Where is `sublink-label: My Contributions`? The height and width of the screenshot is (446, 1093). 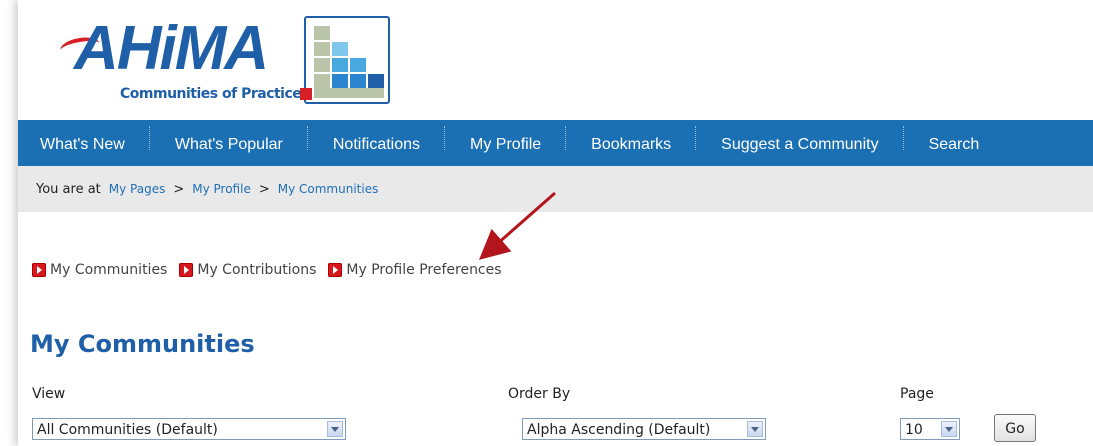 sublink-label: My Contributions is located at coordinates (257, 270).